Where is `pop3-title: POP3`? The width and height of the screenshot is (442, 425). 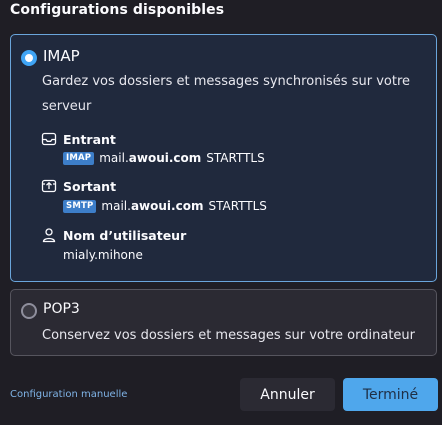 pop3-title: POP3 is located at coordinates (61, 309).